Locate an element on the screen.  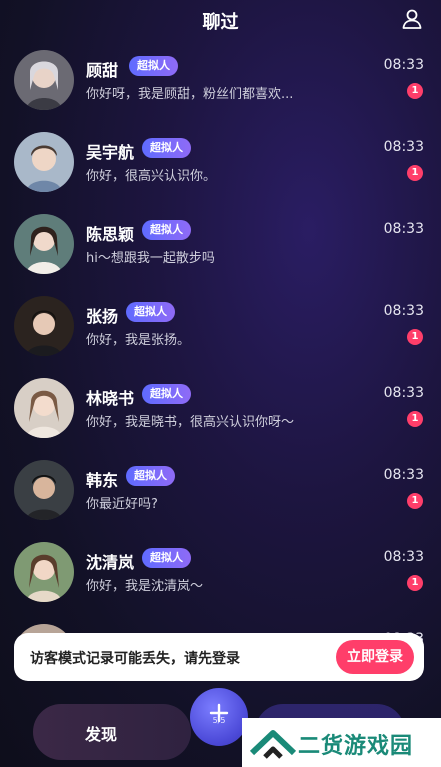
create-count-label: 5/5 is located at coordinates (219, 720).